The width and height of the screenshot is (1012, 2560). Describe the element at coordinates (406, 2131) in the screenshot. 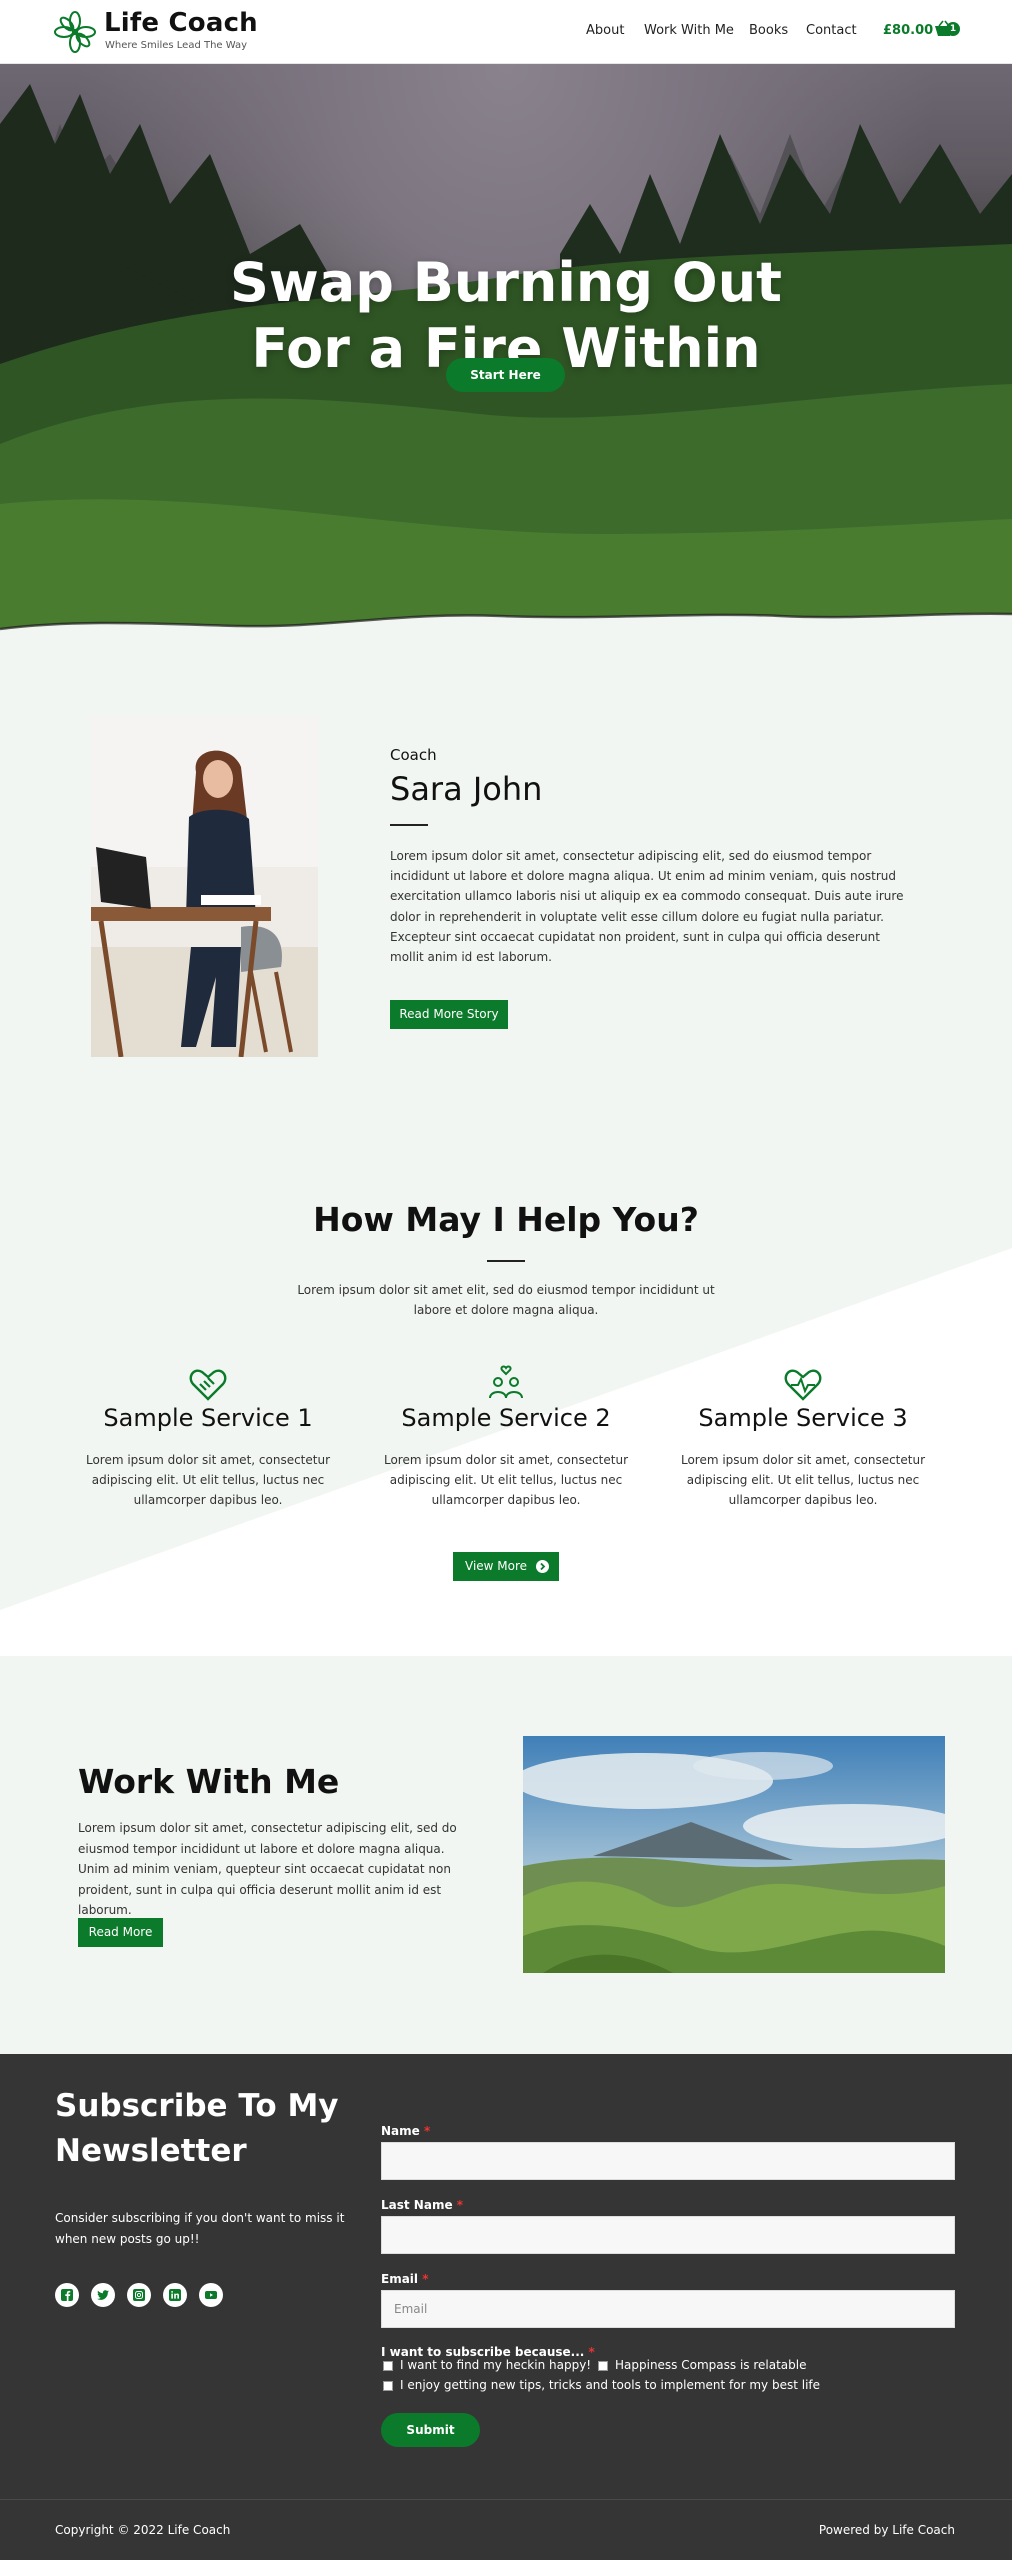

I see `name-label: Name *` at that location.